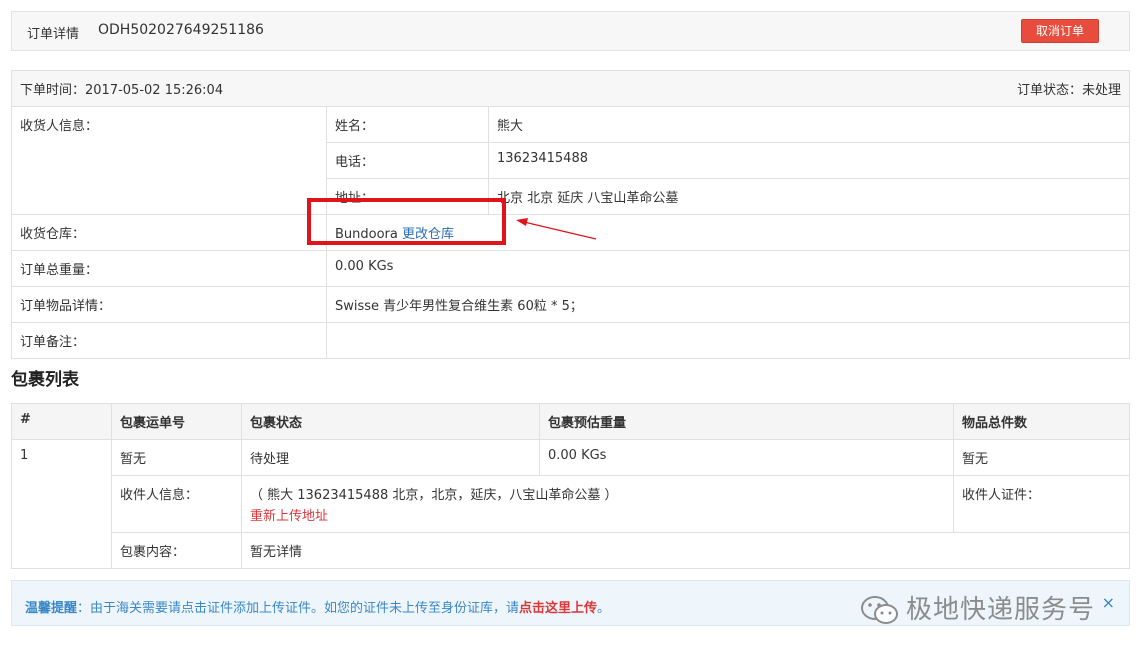  I want to click on wechat-icon, so click(879, 609).